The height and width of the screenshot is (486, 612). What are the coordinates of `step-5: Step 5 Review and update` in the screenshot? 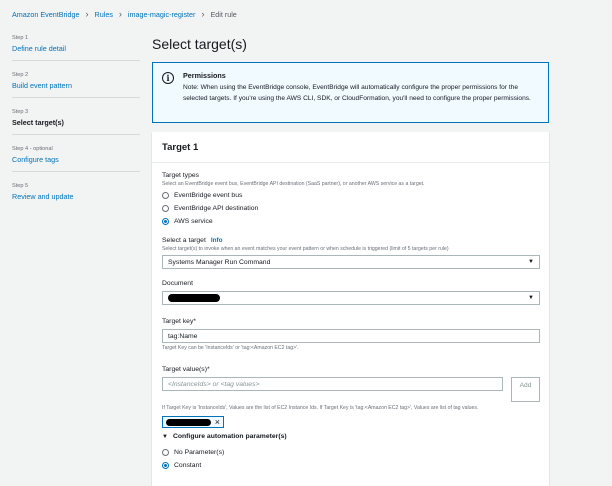 It's located at (76, 194).